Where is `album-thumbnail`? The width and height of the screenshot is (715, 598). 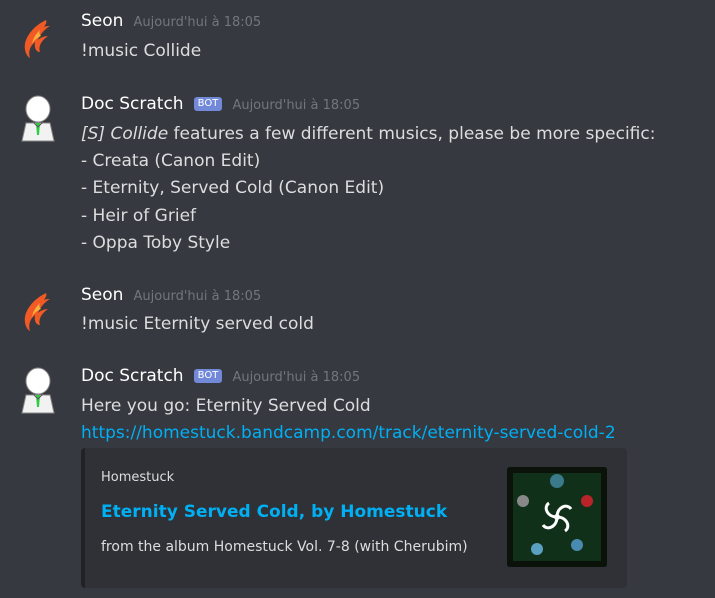
album-thumbnail is located at coordinates (557, 517).